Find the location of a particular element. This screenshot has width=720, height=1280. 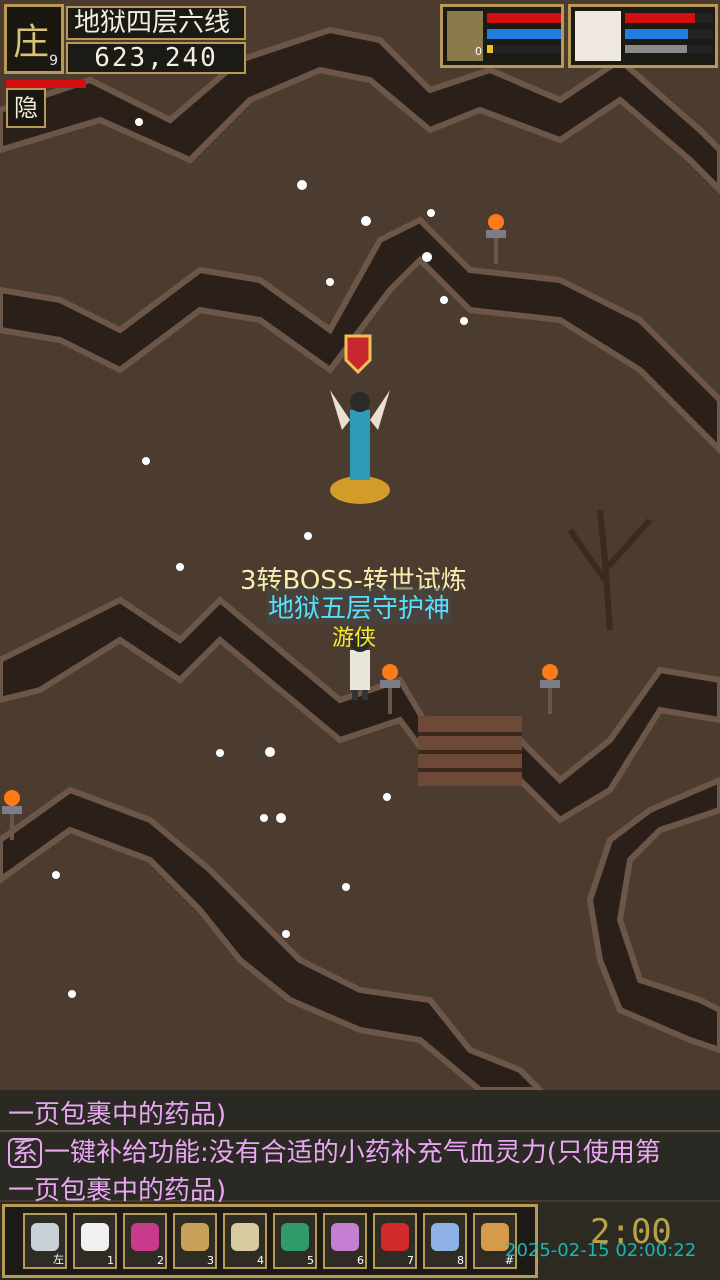

shortcut-slot-3: 2 is located at coordinates (145, 1241).